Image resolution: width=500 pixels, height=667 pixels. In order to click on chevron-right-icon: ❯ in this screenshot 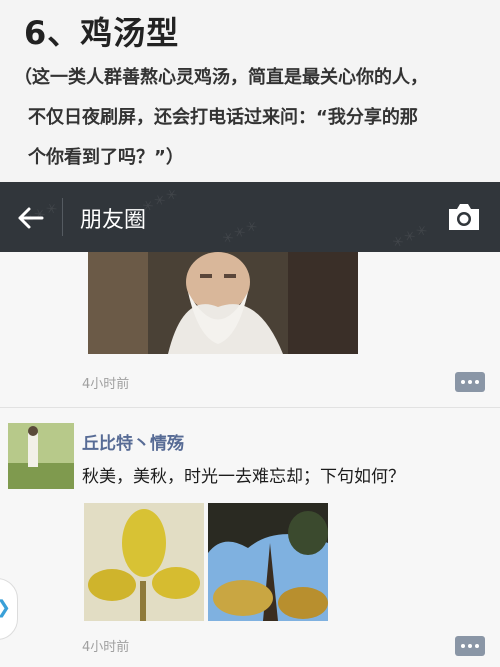, I will do `click(5, 607)`.